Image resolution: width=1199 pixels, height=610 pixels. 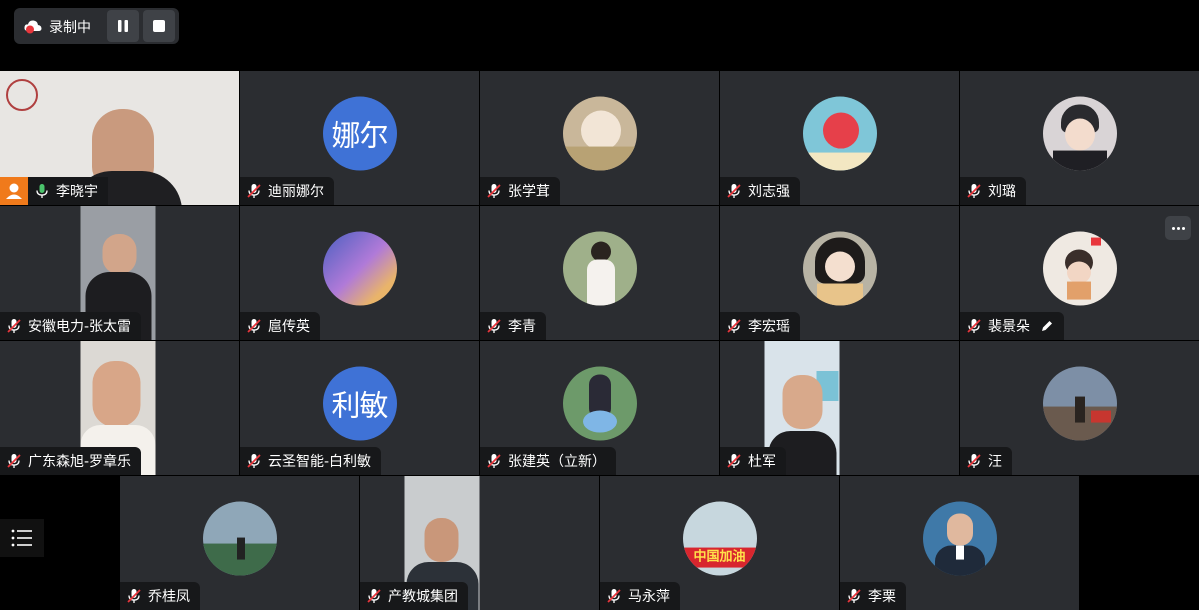 I want to click on participant-tile: 李青, so click(x=599, y=273).